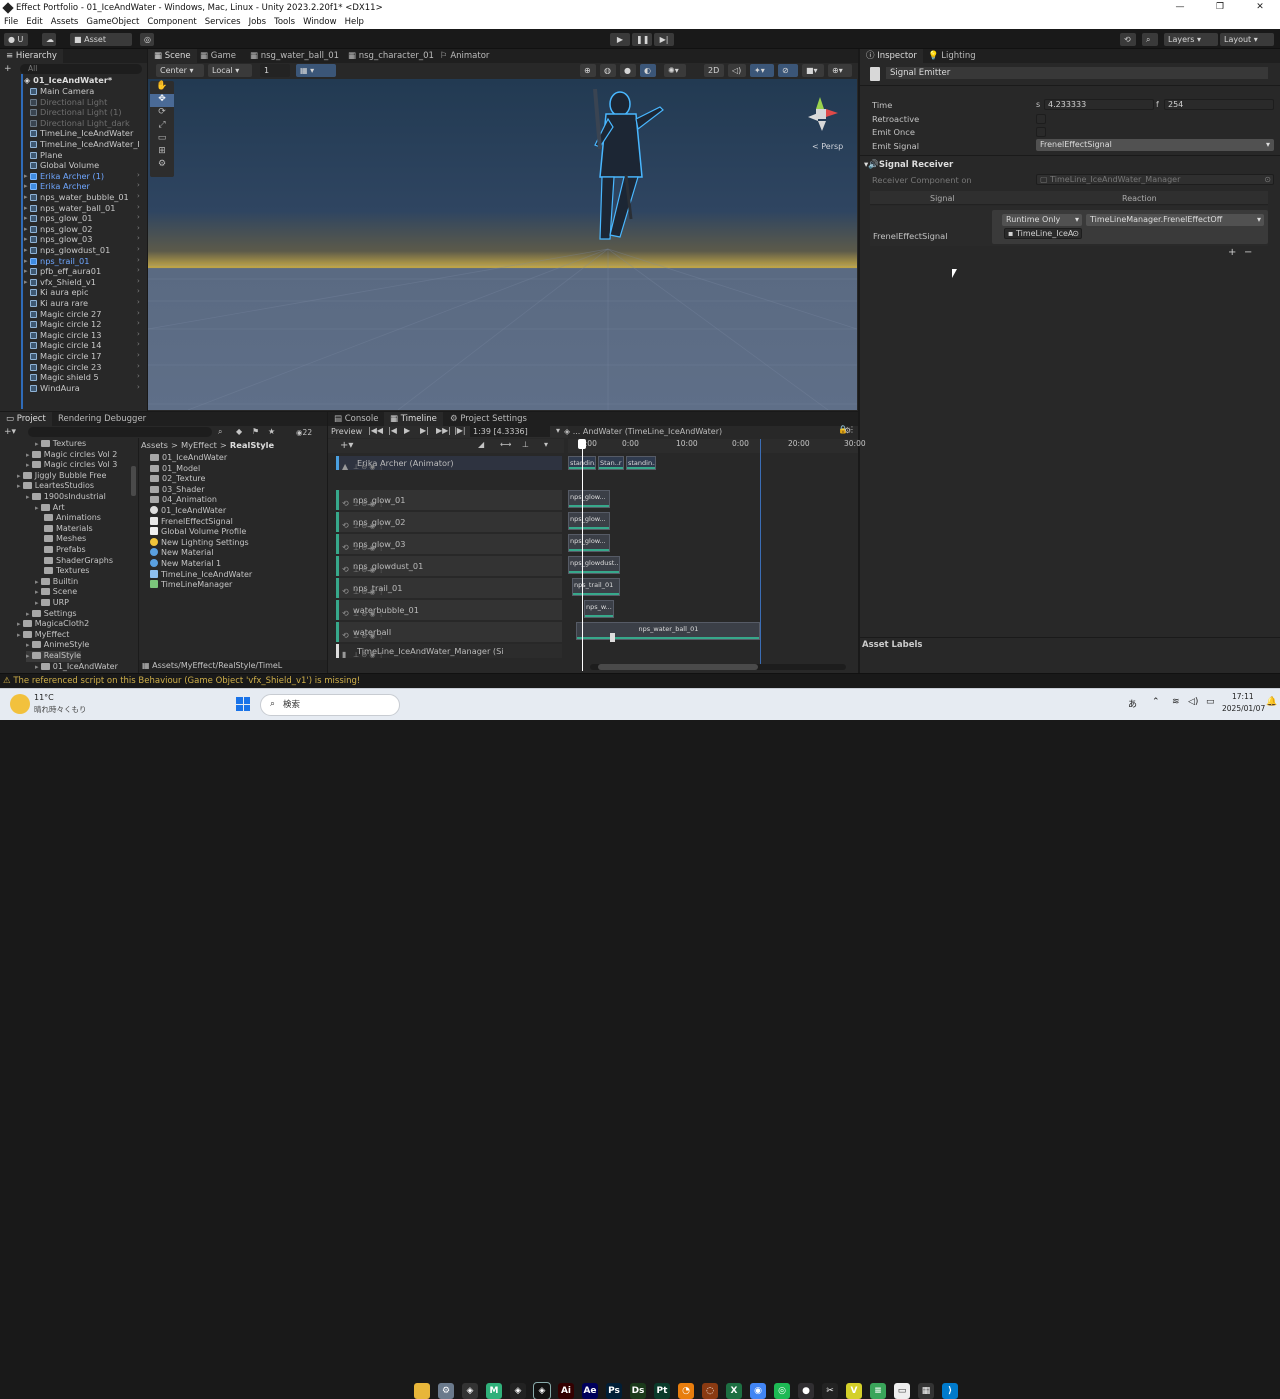  Describe the element at coordinates (782, 1391) in the screenshot. I see `spotify-icon: ◎` at that location.